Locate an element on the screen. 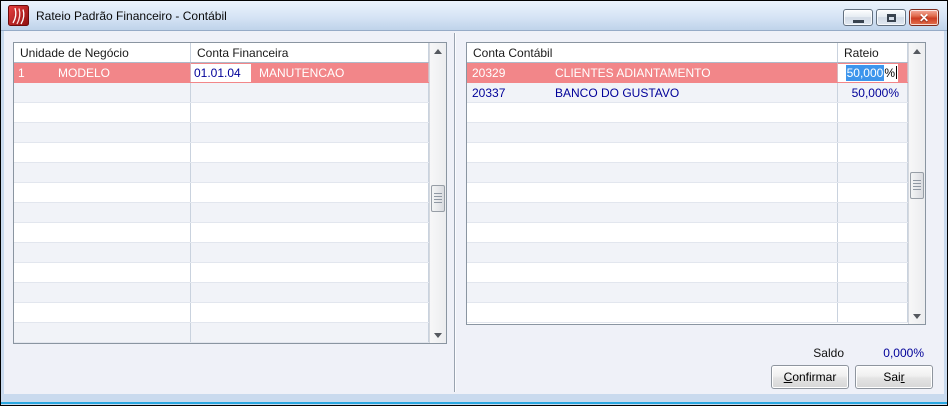  column-header-rateio: Rateio is located at coordinates (873, 52).